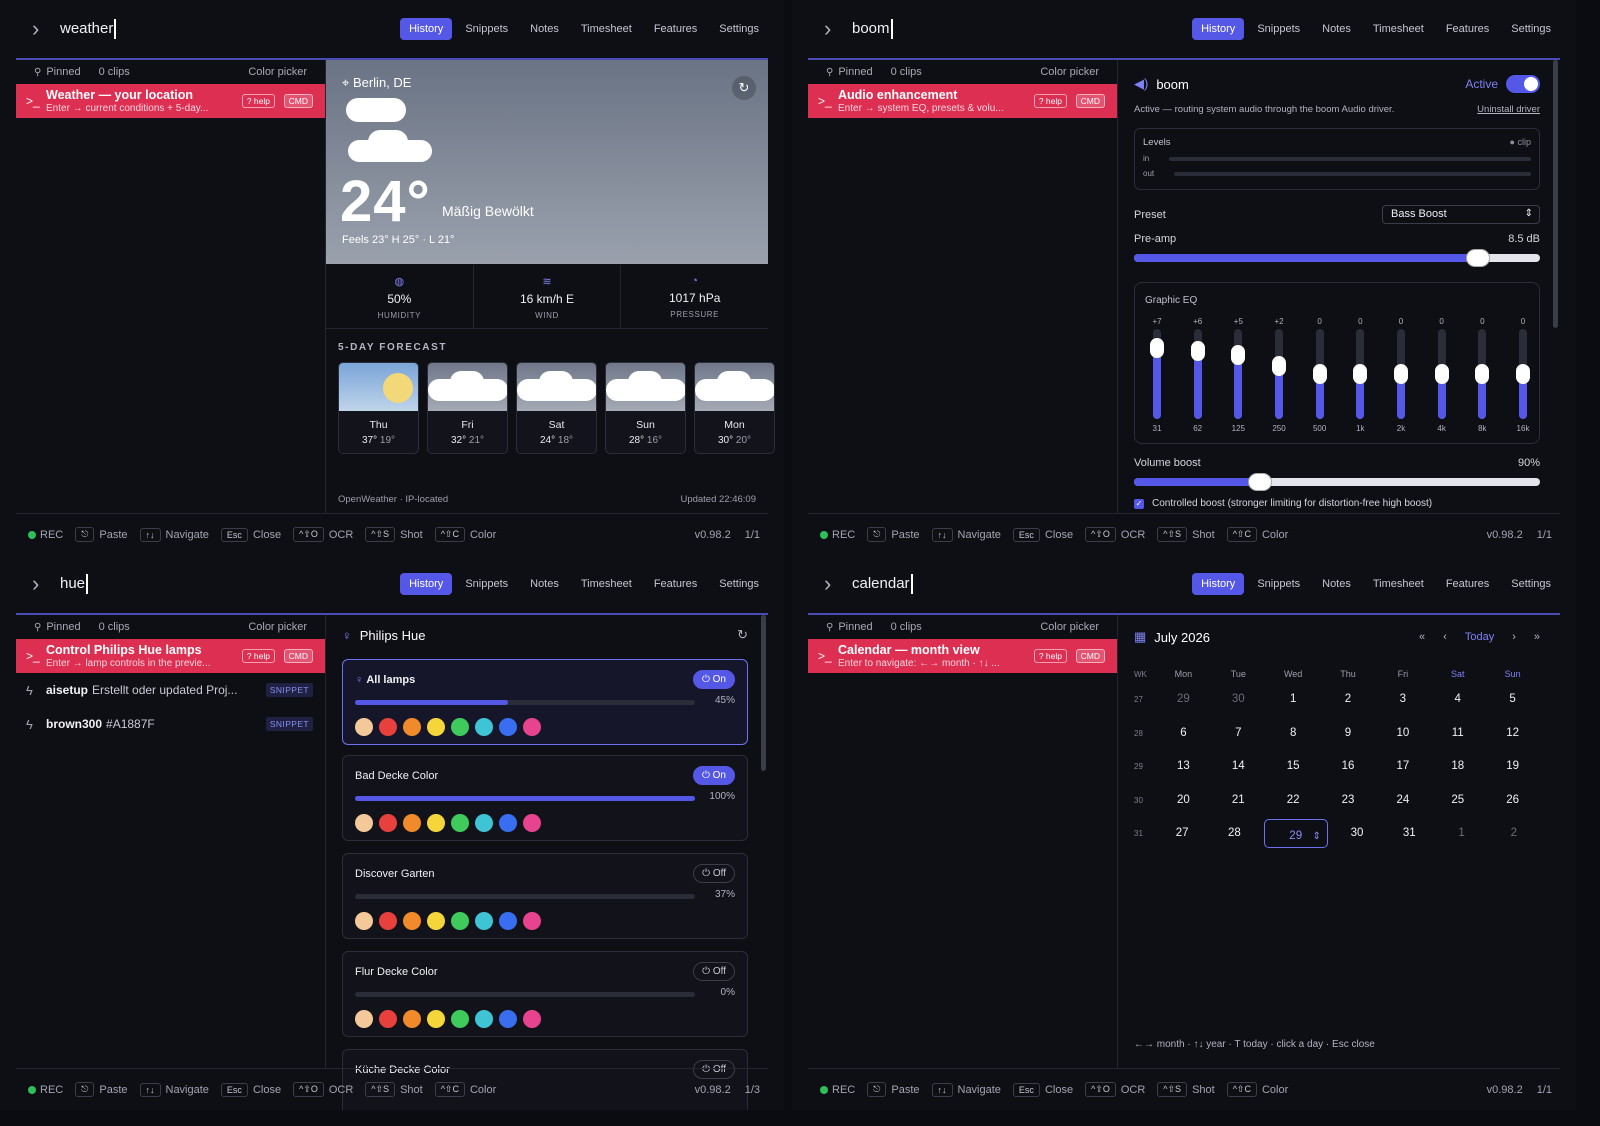 The image size is (1600, 1126). What do you see at coordinates (1234, 833) in the screenshot?
I see `day-cell: 28` at bounding box center [1234, 833].